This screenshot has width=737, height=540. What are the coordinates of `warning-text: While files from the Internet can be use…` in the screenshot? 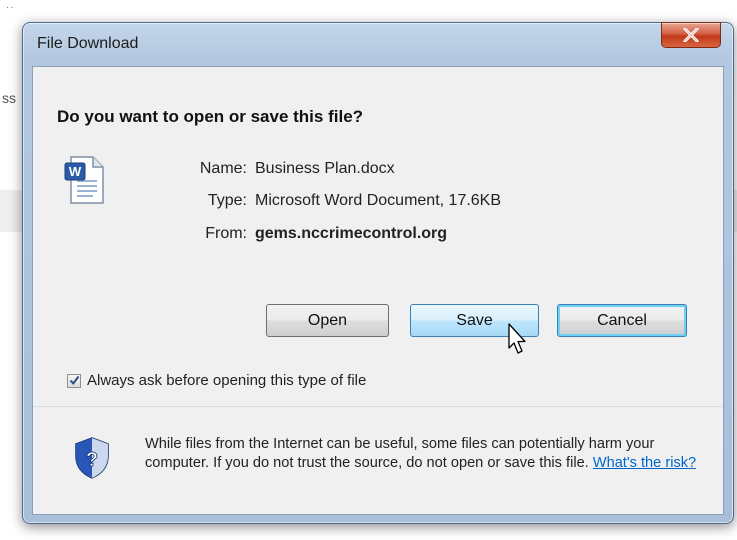 It's located at (425, 454).